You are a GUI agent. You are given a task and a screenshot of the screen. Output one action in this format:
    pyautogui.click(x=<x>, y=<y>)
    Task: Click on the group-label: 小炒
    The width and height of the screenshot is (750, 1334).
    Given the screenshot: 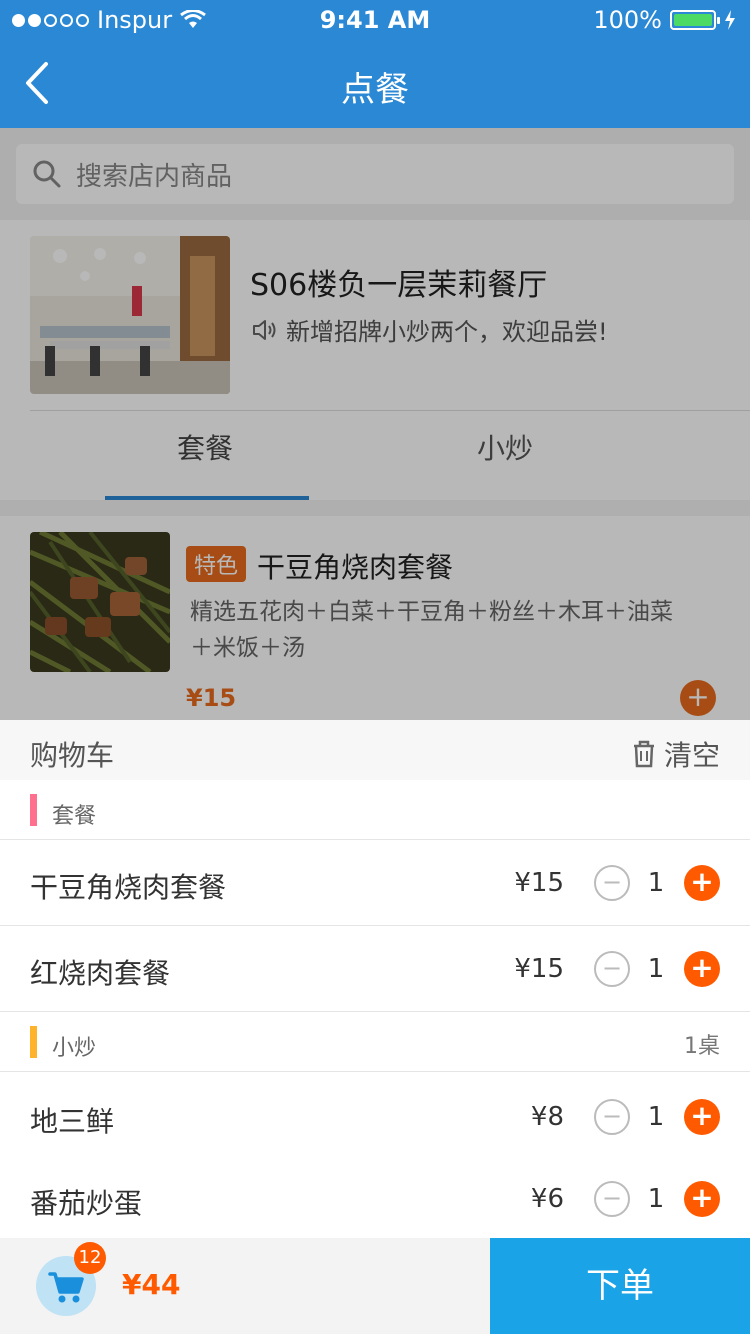 What is the action you would take?
    pyautogui.click(x=74, y=1048)
    